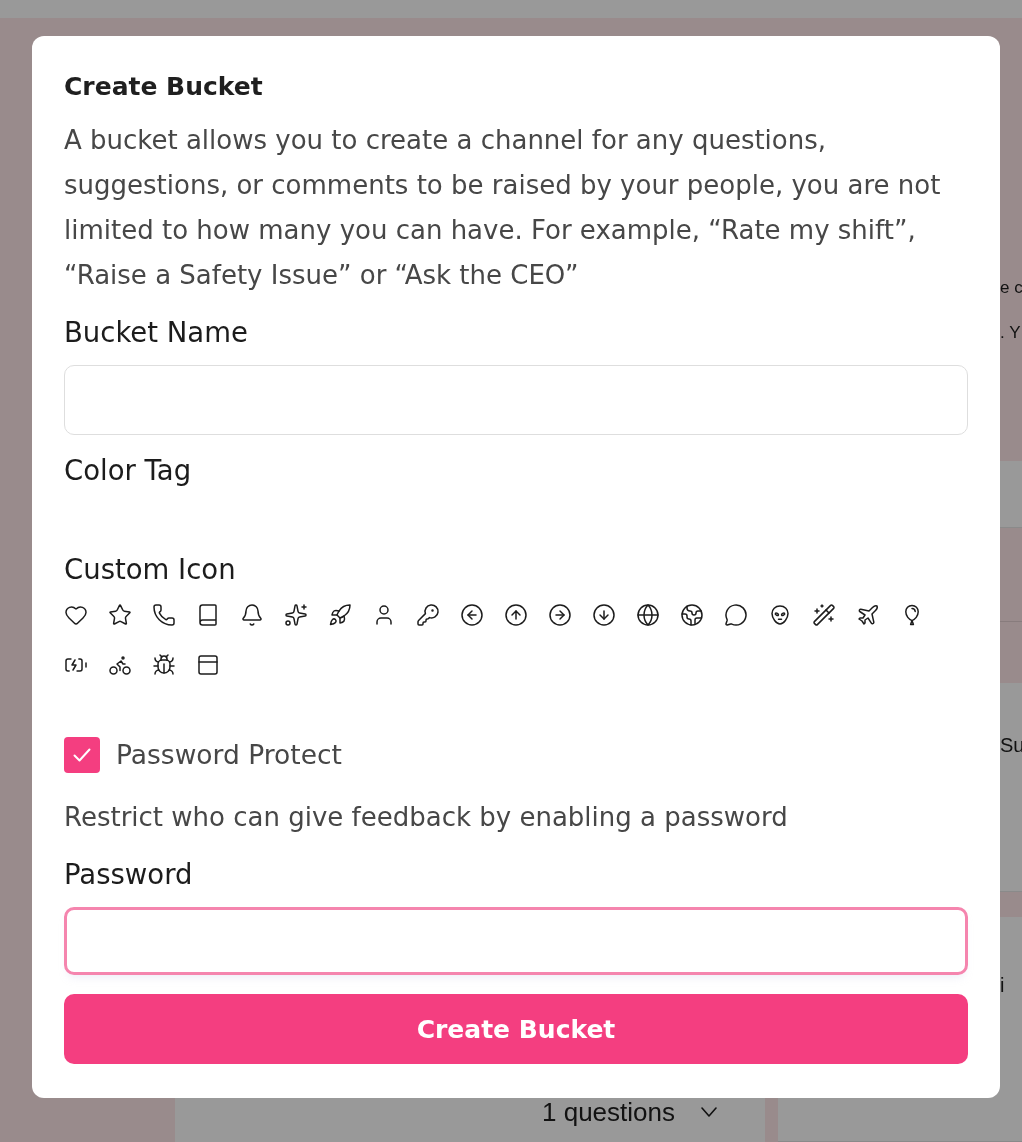 The image size is (1022, 1142). I want to click on arrow-up-circle-icon, so click(516, 615).